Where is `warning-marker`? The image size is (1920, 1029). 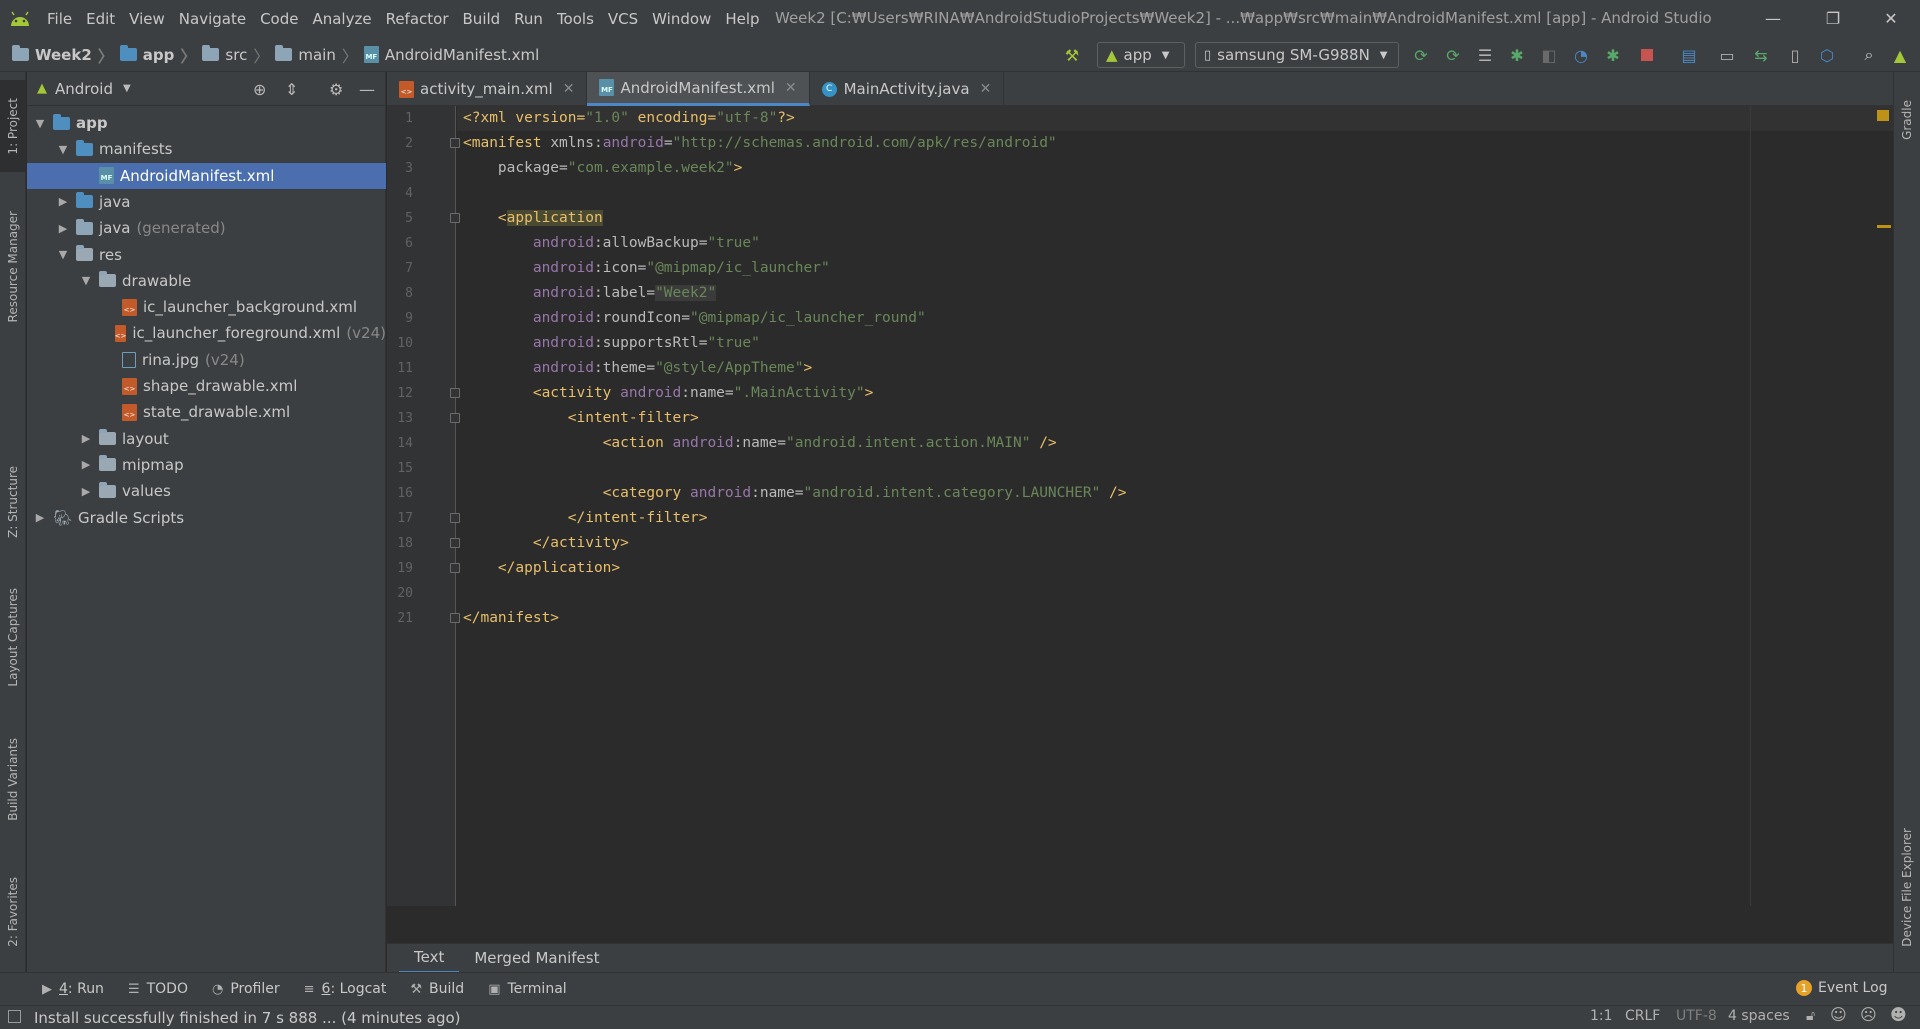 warning-marker is located at coordinates (1884, 226).